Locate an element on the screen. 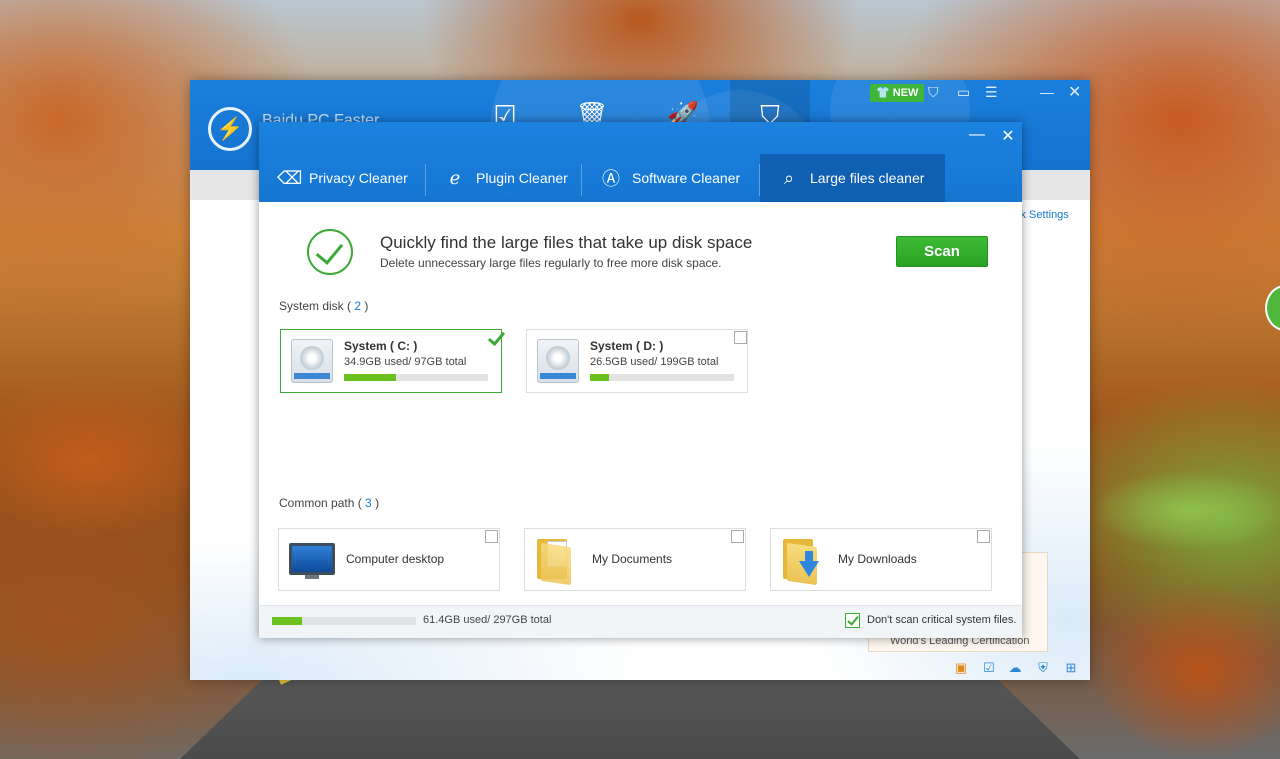  disk-card-c: System ( C: ) 34.9GB used/ 97GB total is located at coordinates (391, 361).